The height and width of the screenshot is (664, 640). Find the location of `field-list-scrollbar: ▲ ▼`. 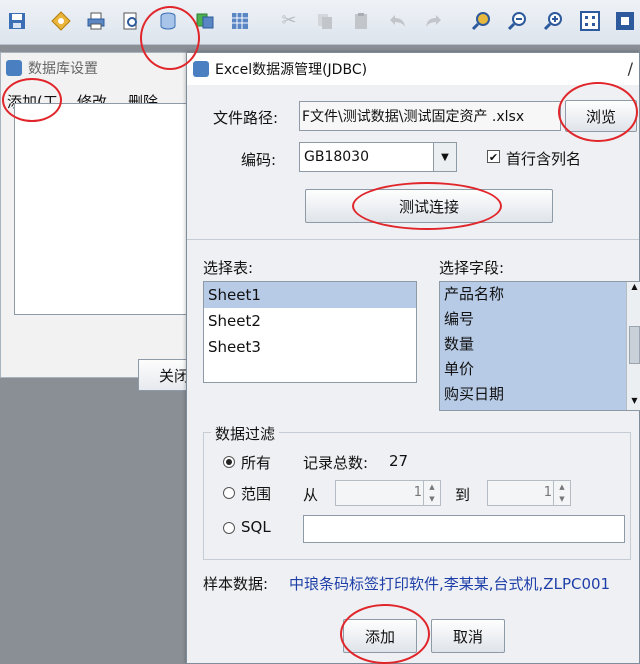

field-list-scrollbar: ▲ ▼ is located at coordinates (633, 346).